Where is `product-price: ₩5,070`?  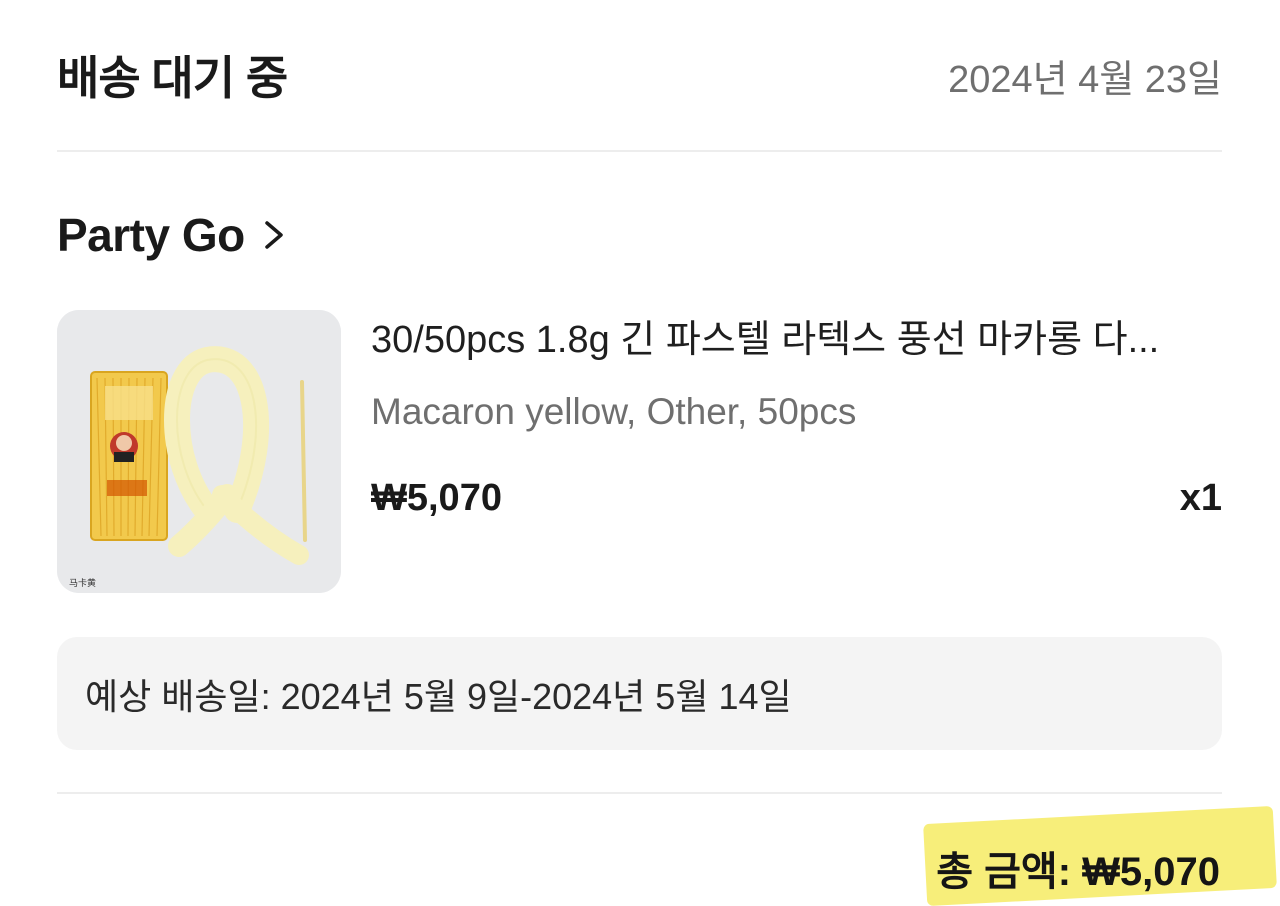 product-price: ₩5,070 is located at coordinates (436, 497).